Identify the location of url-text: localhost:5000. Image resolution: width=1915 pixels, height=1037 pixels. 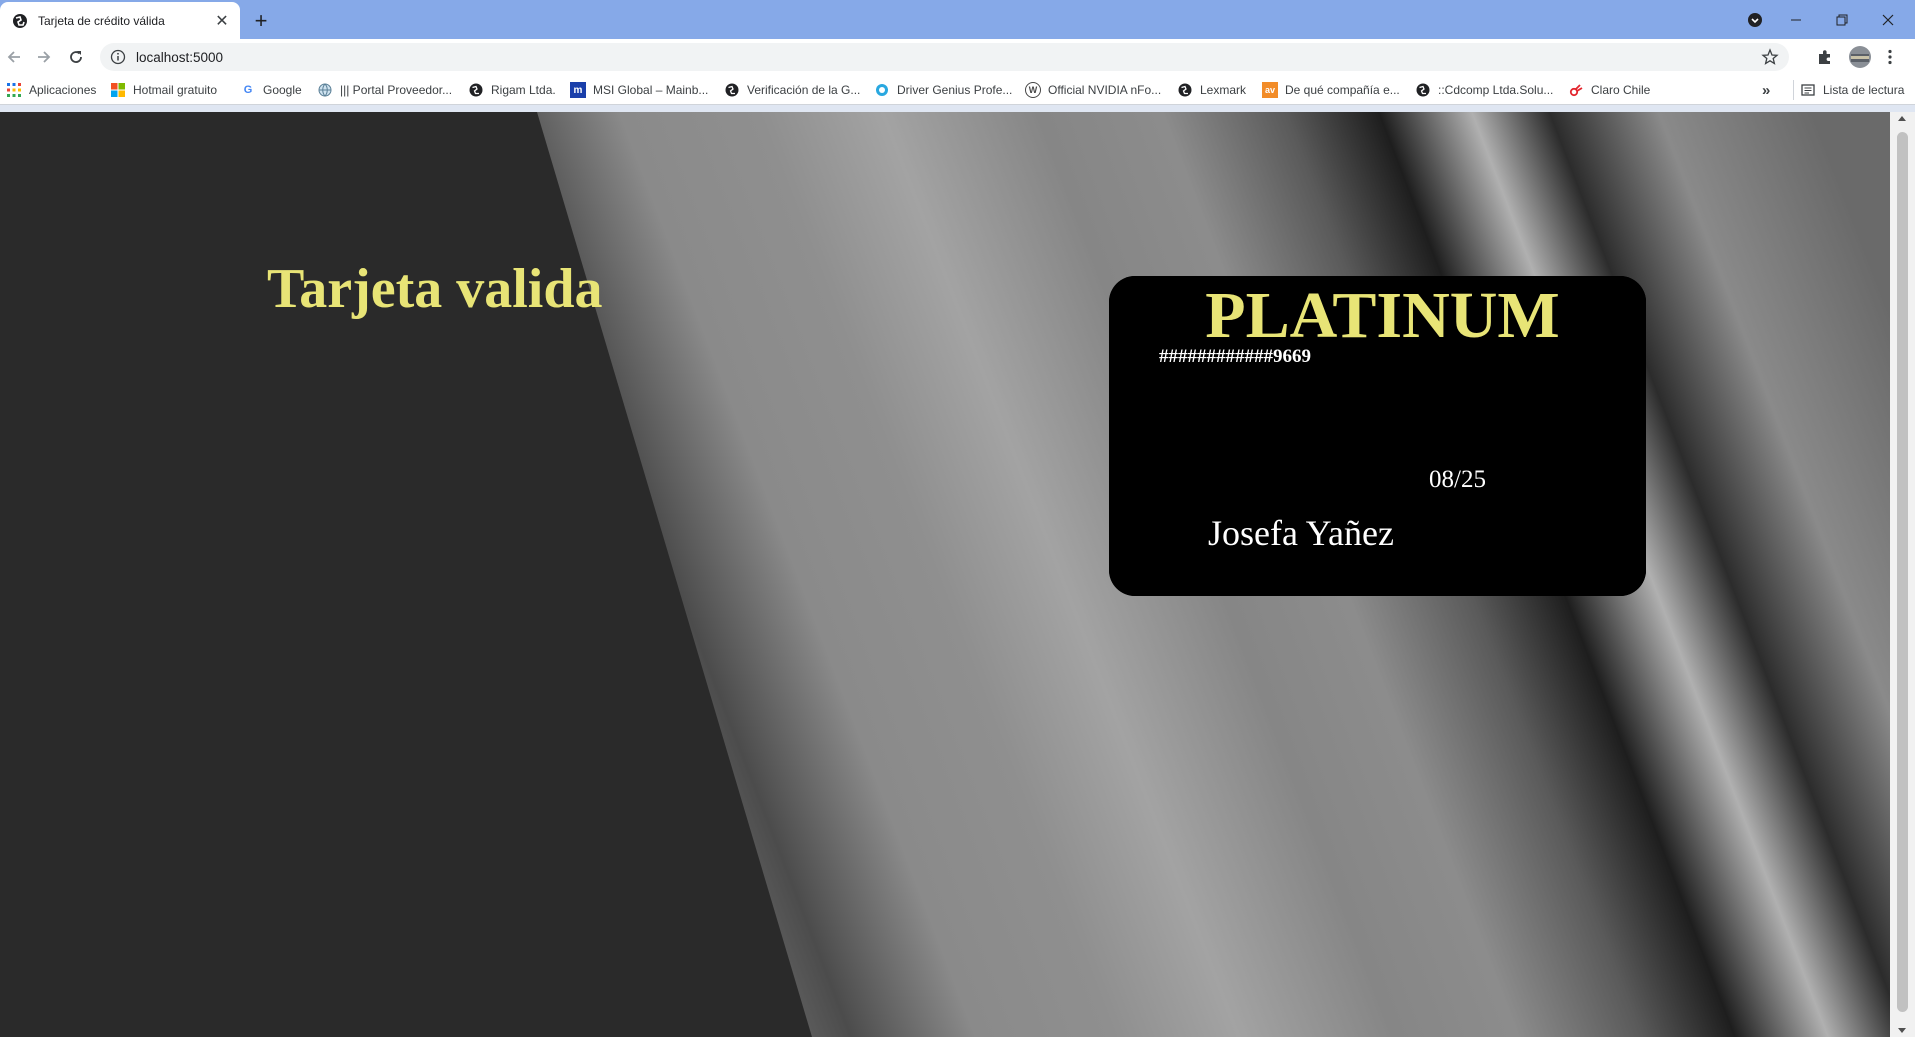
(180, 57).